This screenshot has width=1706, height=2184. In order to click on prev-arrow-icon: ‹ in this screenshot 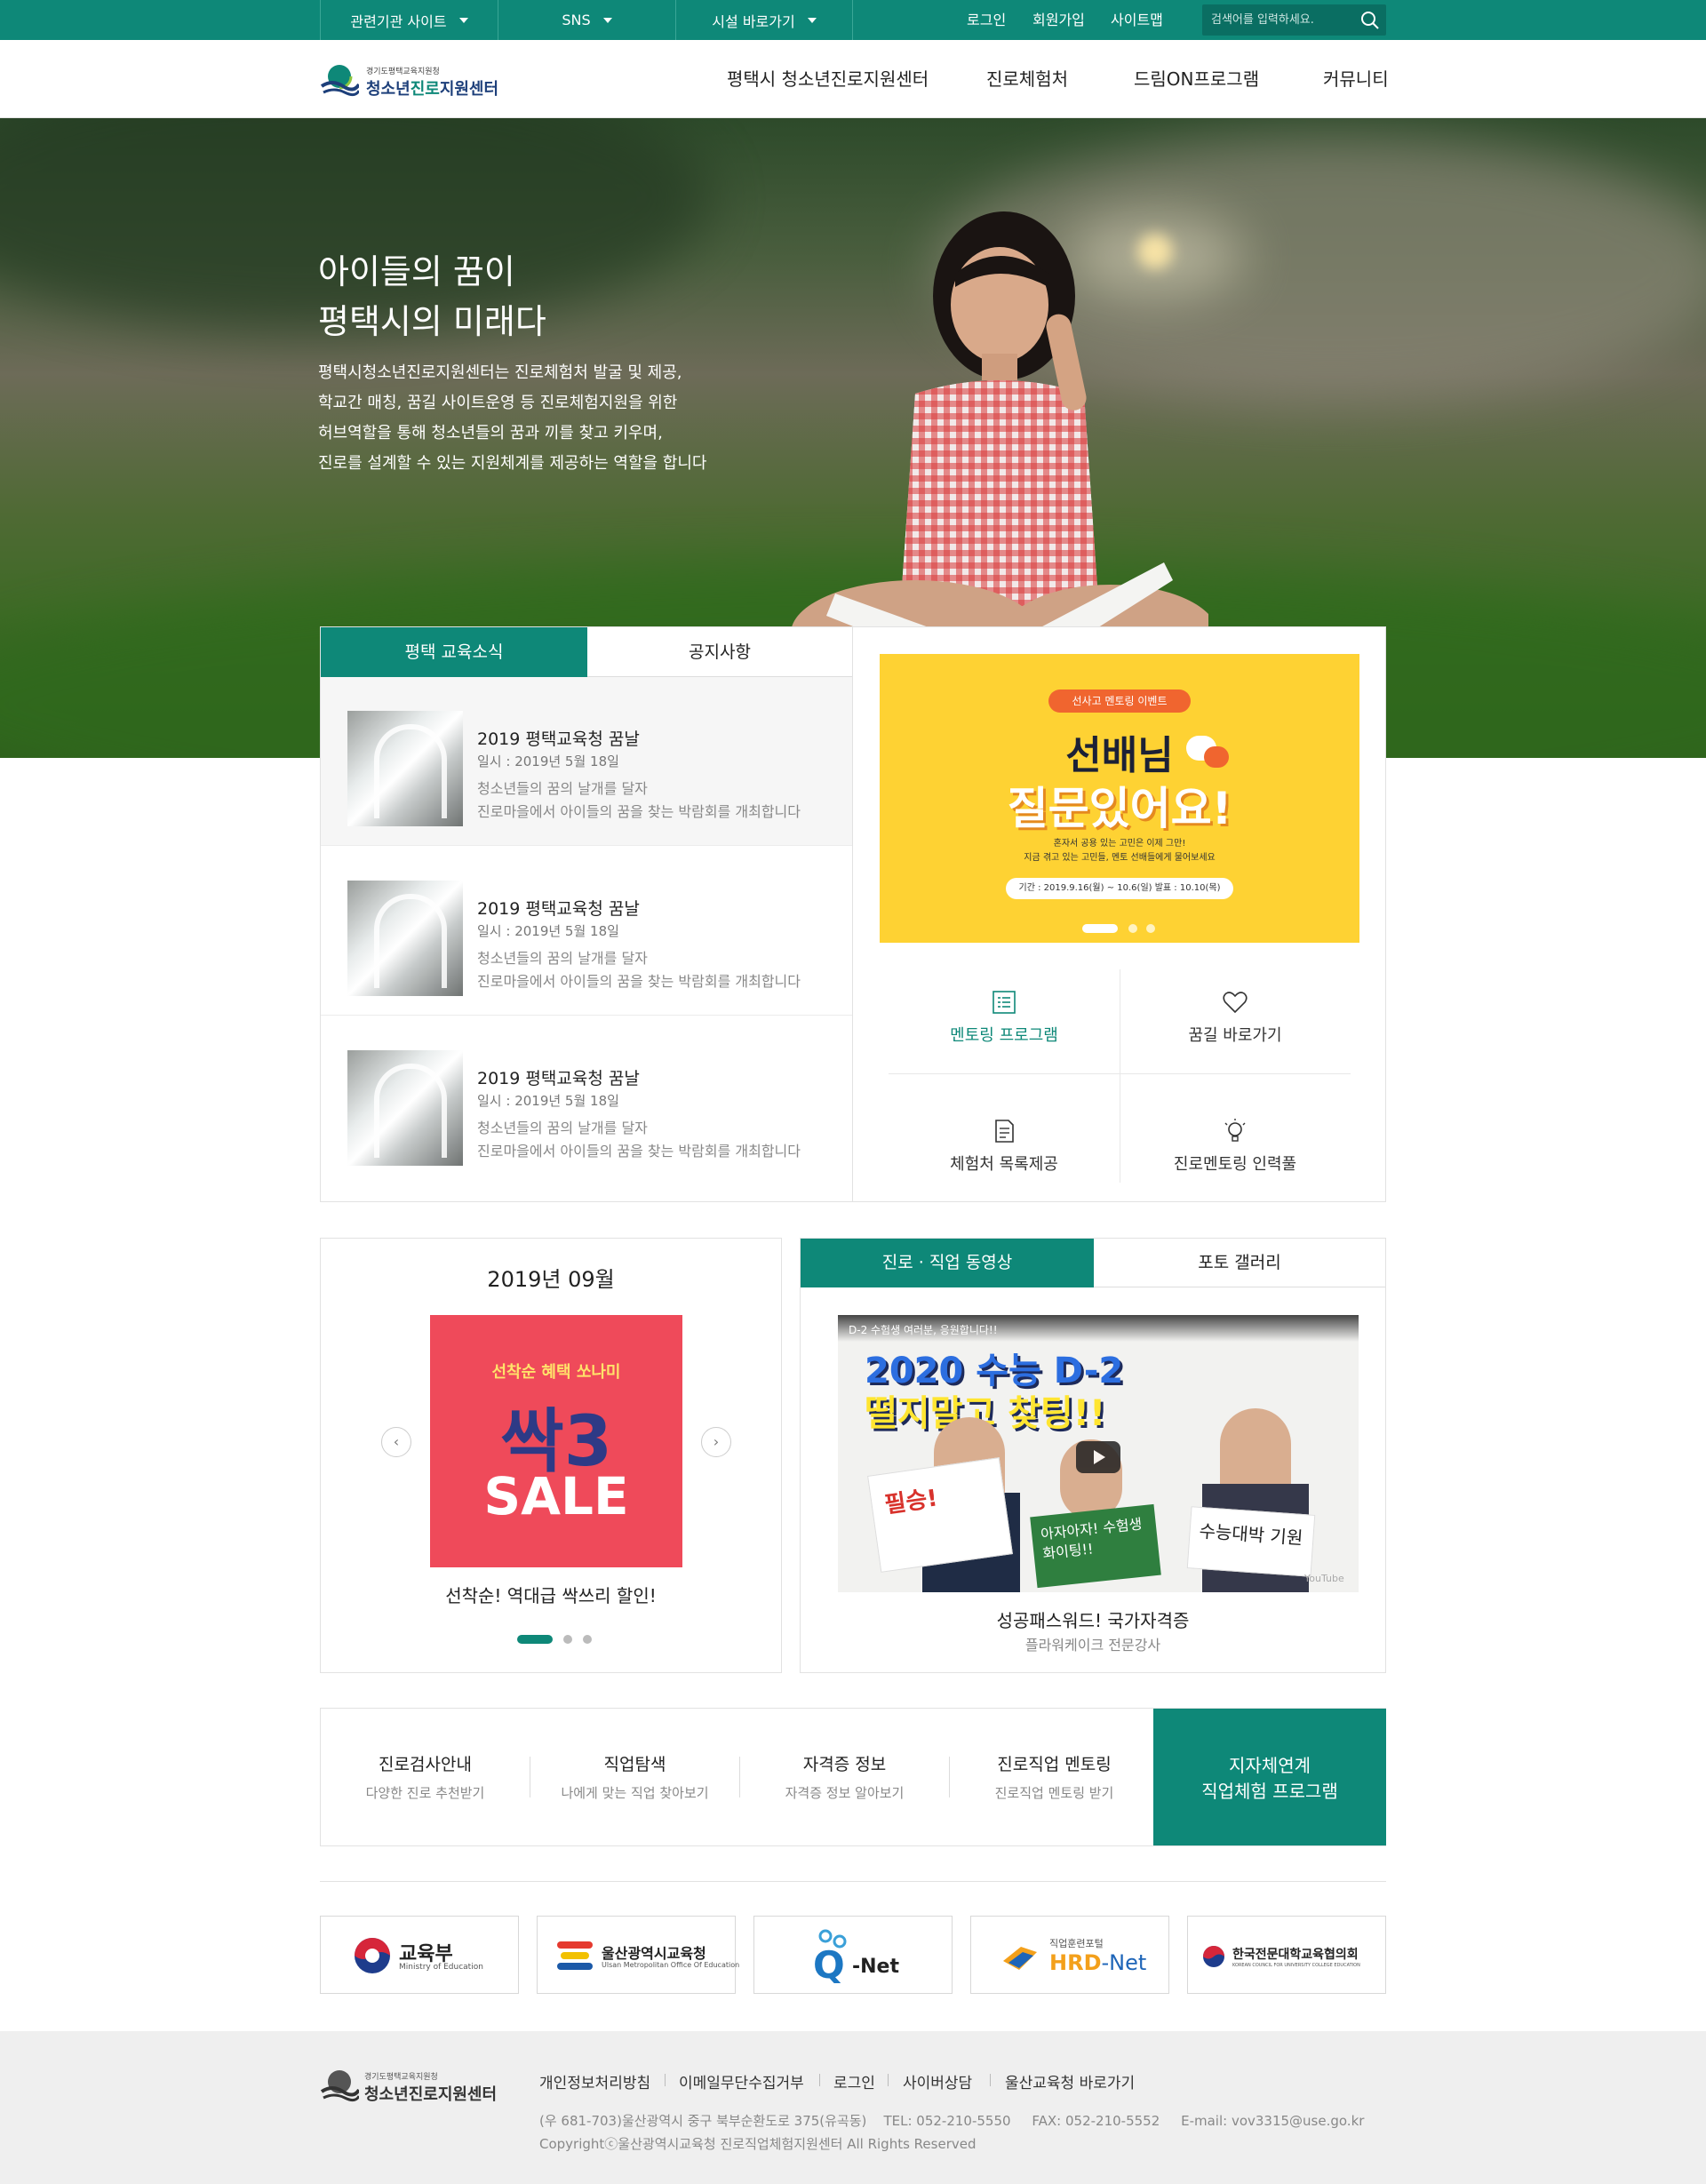, I will do `click(396, 1442)`.